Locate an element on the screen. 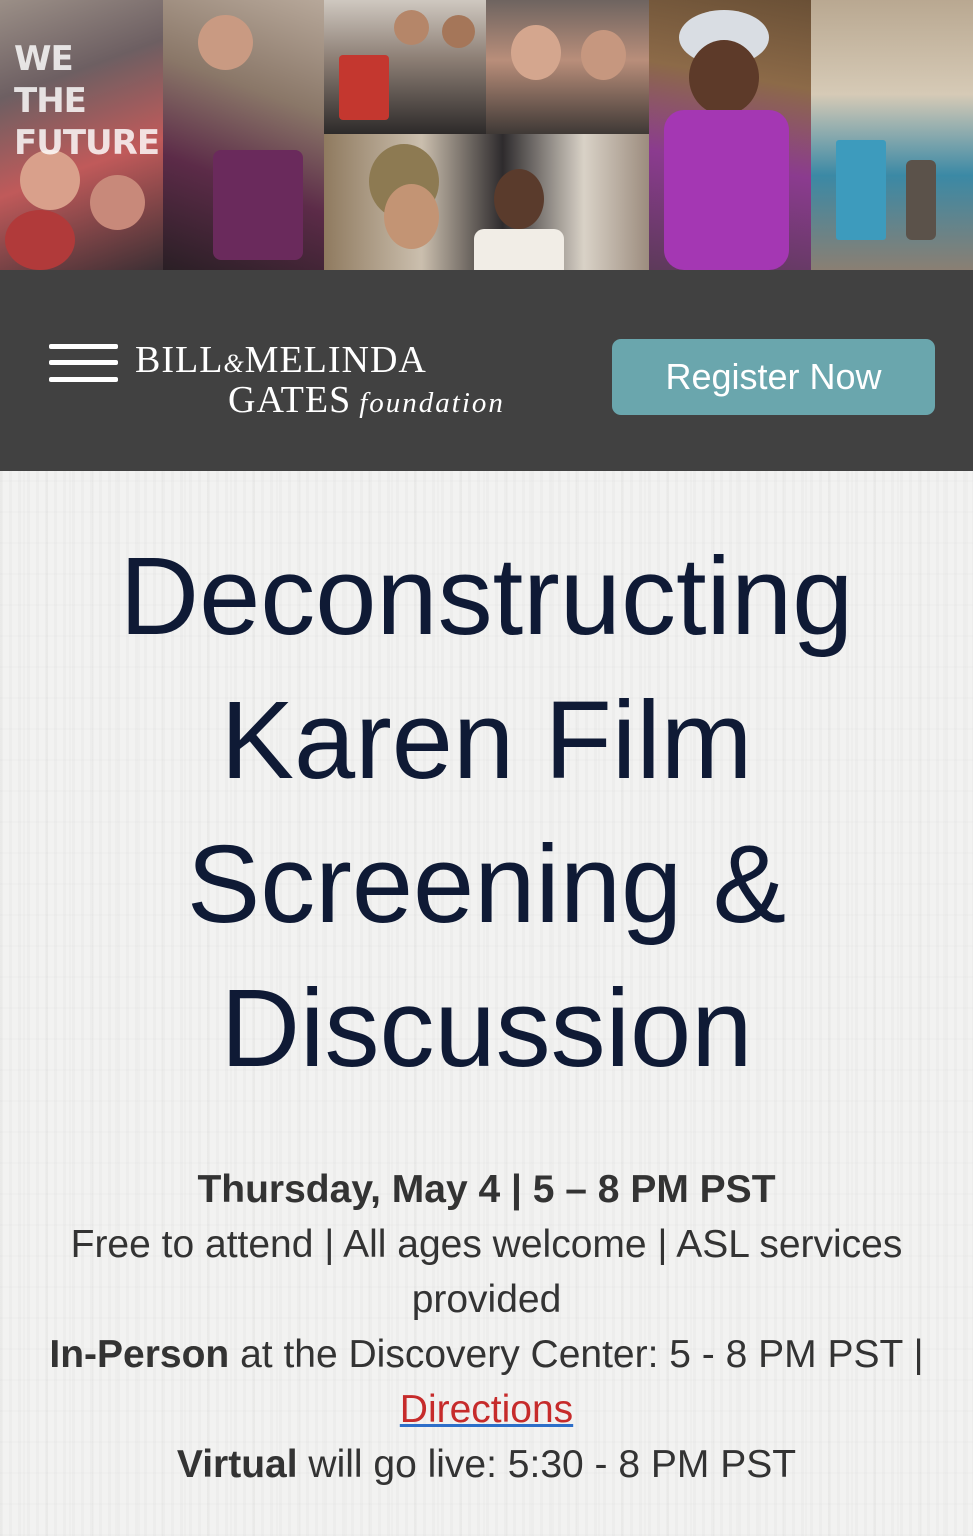 Image resolution: width=973 pixels, height=1536 pixels. volunteer-tshirt-photo is located at coordinates (243, 135).